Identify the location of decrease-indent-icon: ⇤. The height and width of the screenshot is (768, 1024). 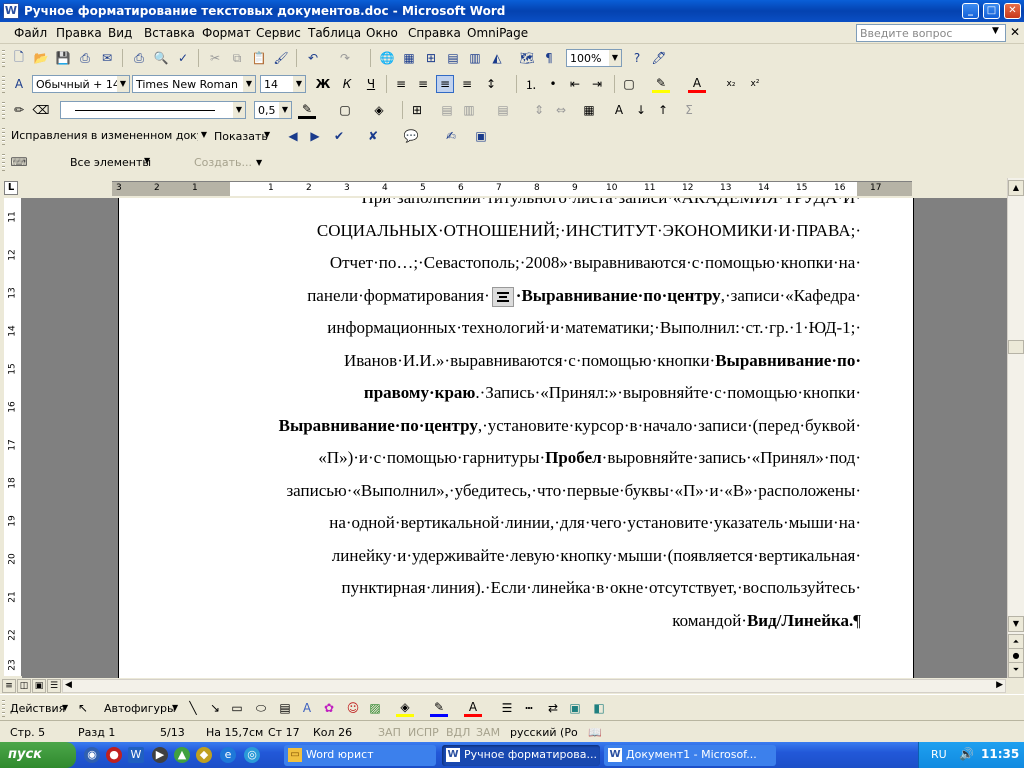
(575, 84).